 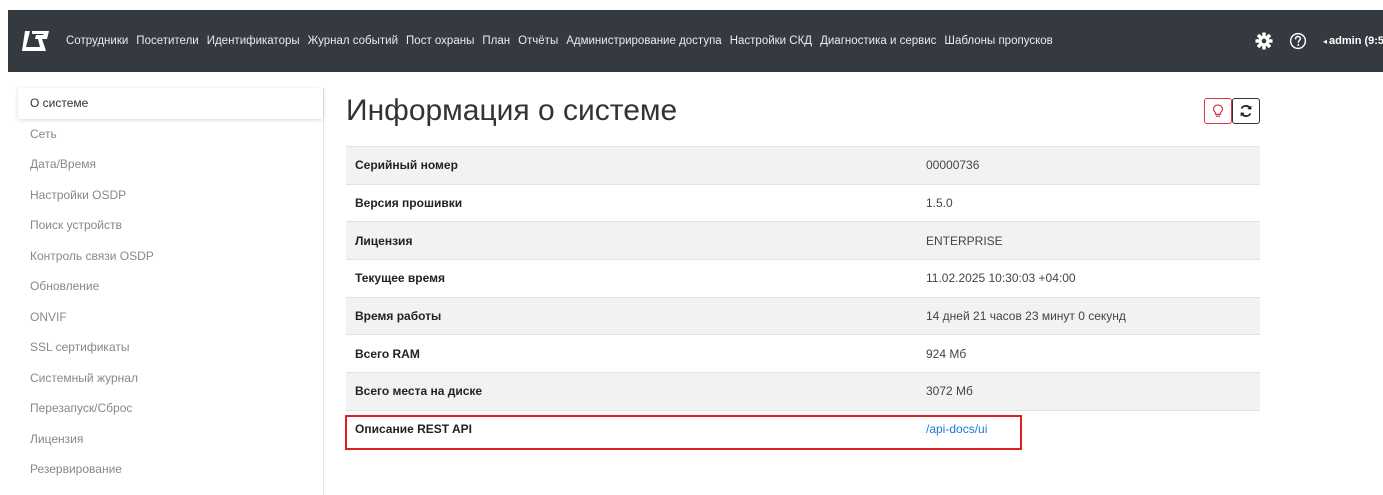 What do you see at coordinates (170, 317) in the screenshot?
I see `sidebar-item-onvif: ONVIF` at bounding box center [170, 317].